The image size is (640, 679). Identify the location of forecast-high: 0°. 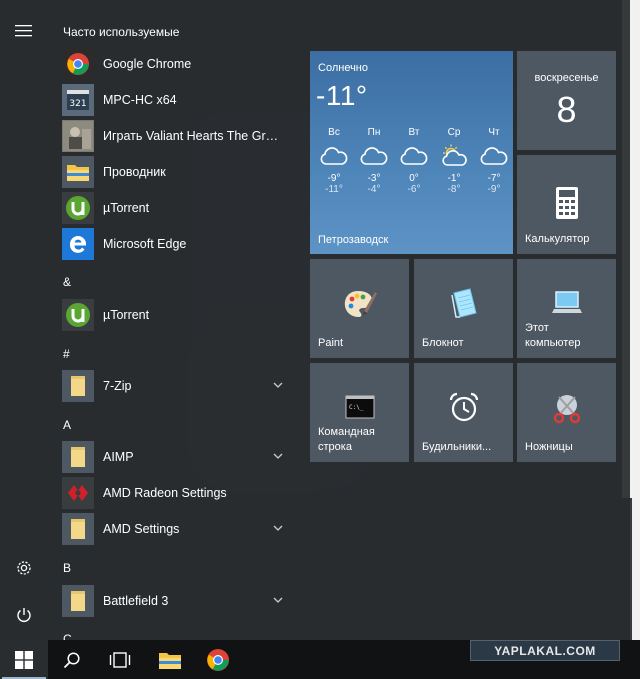
(414, 178).